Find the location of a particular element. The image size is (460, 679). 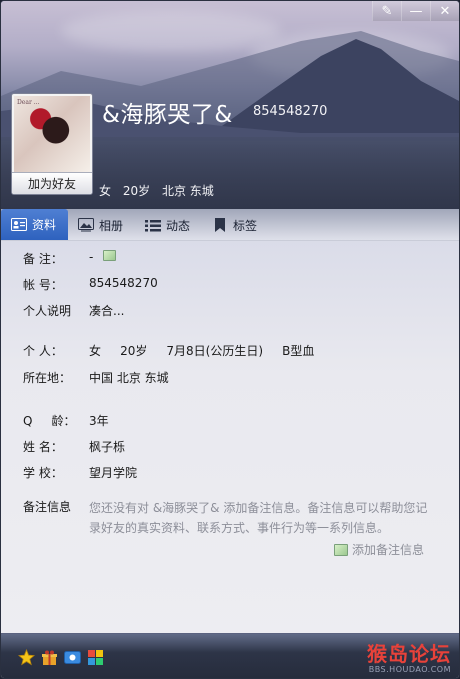

tab-profile: 资料 is located at coordinates (35, 224).